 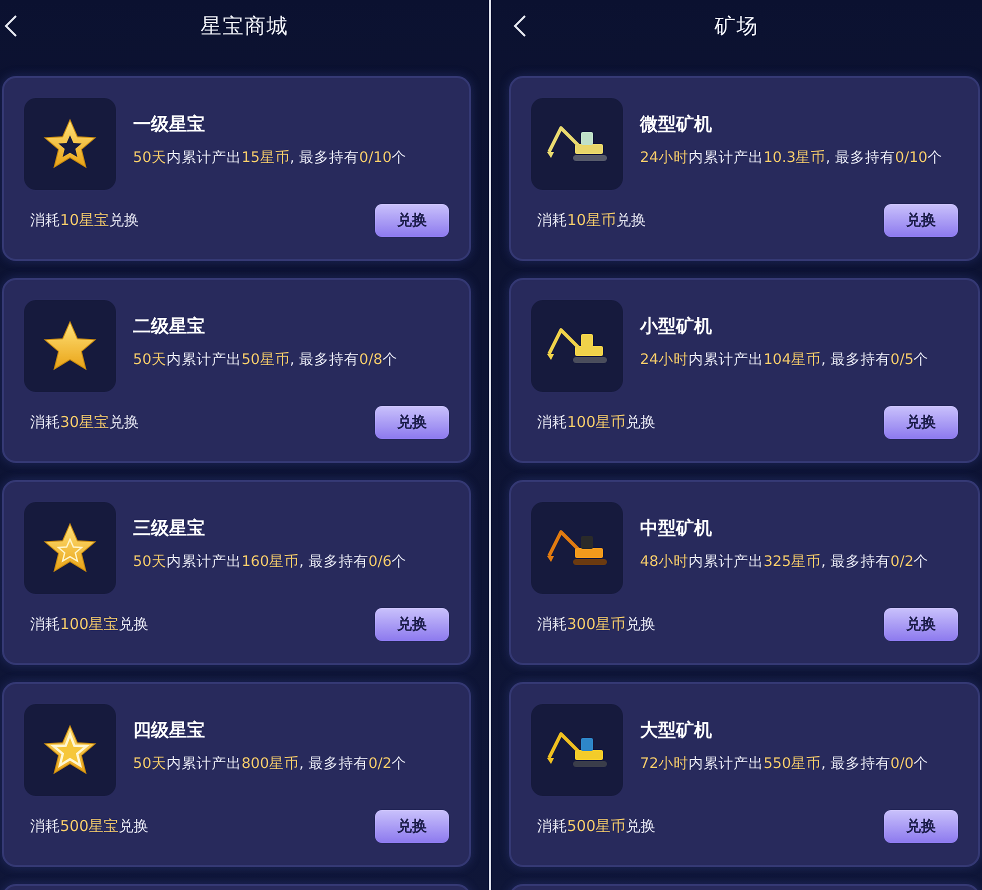 I want to click on product-description: 50天内累计产出 160星币, 最多持有0/6个, so click(x=270, y=562).